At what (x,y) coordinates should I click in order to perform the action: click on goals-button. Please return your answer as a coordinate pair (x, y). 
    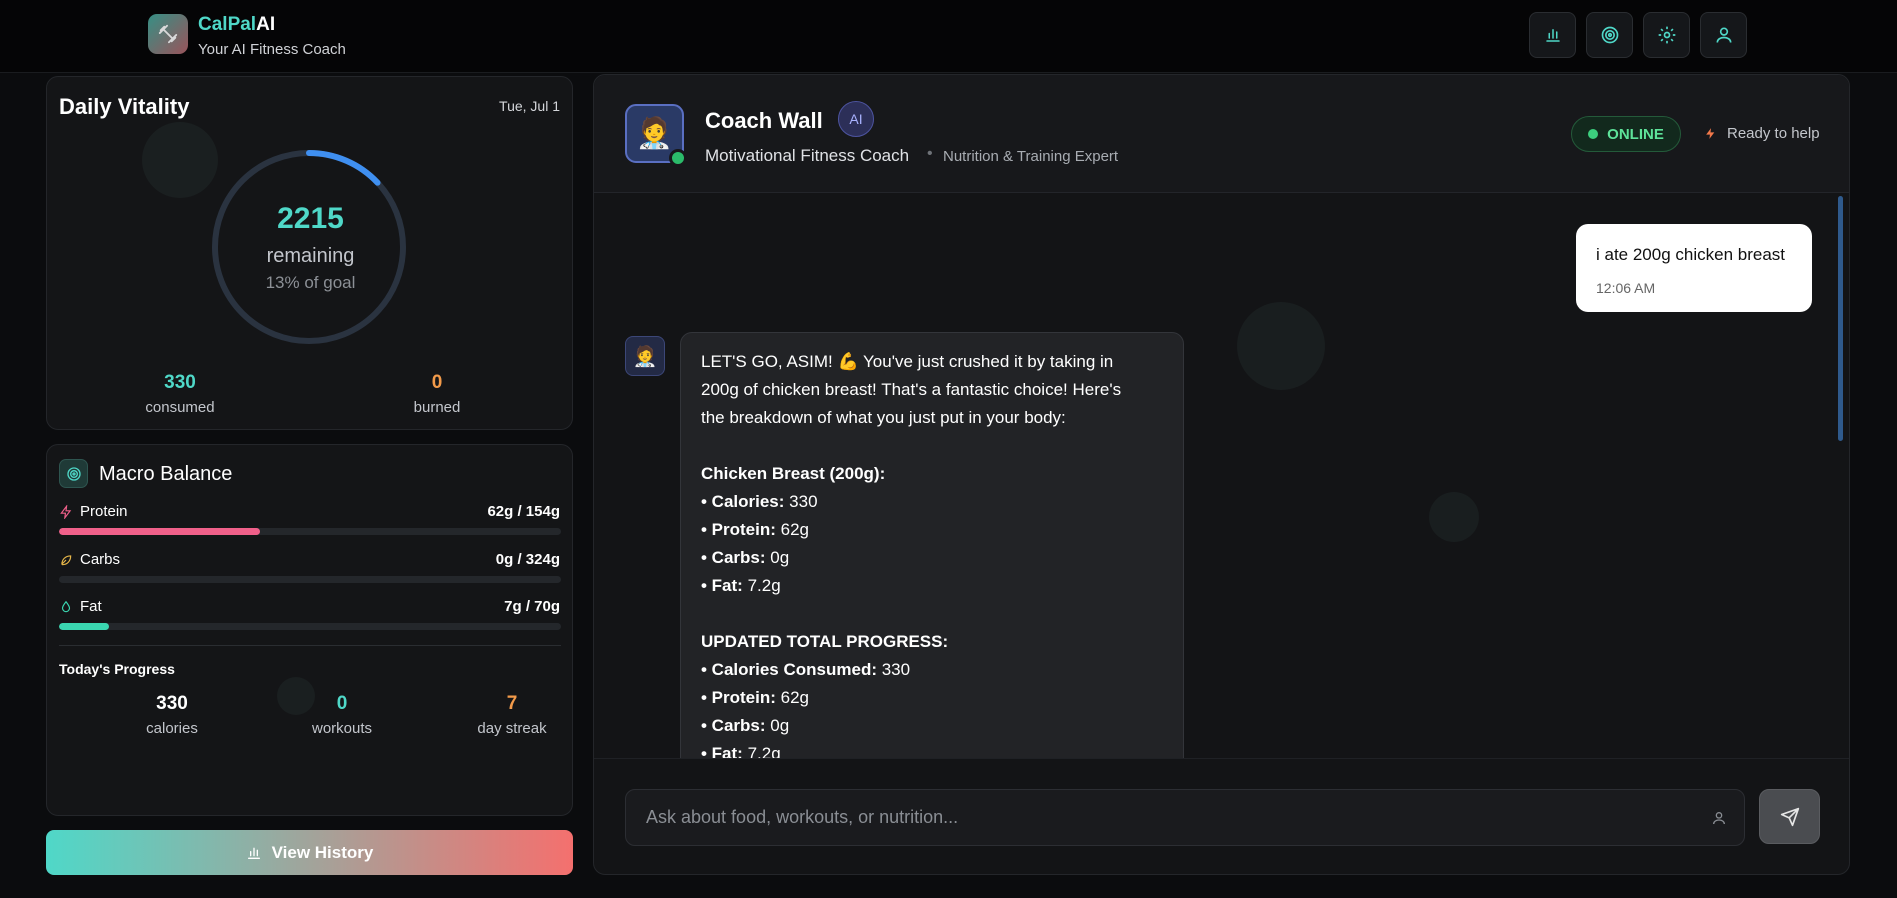
    Looking at the image, I should click on (1609, 35).